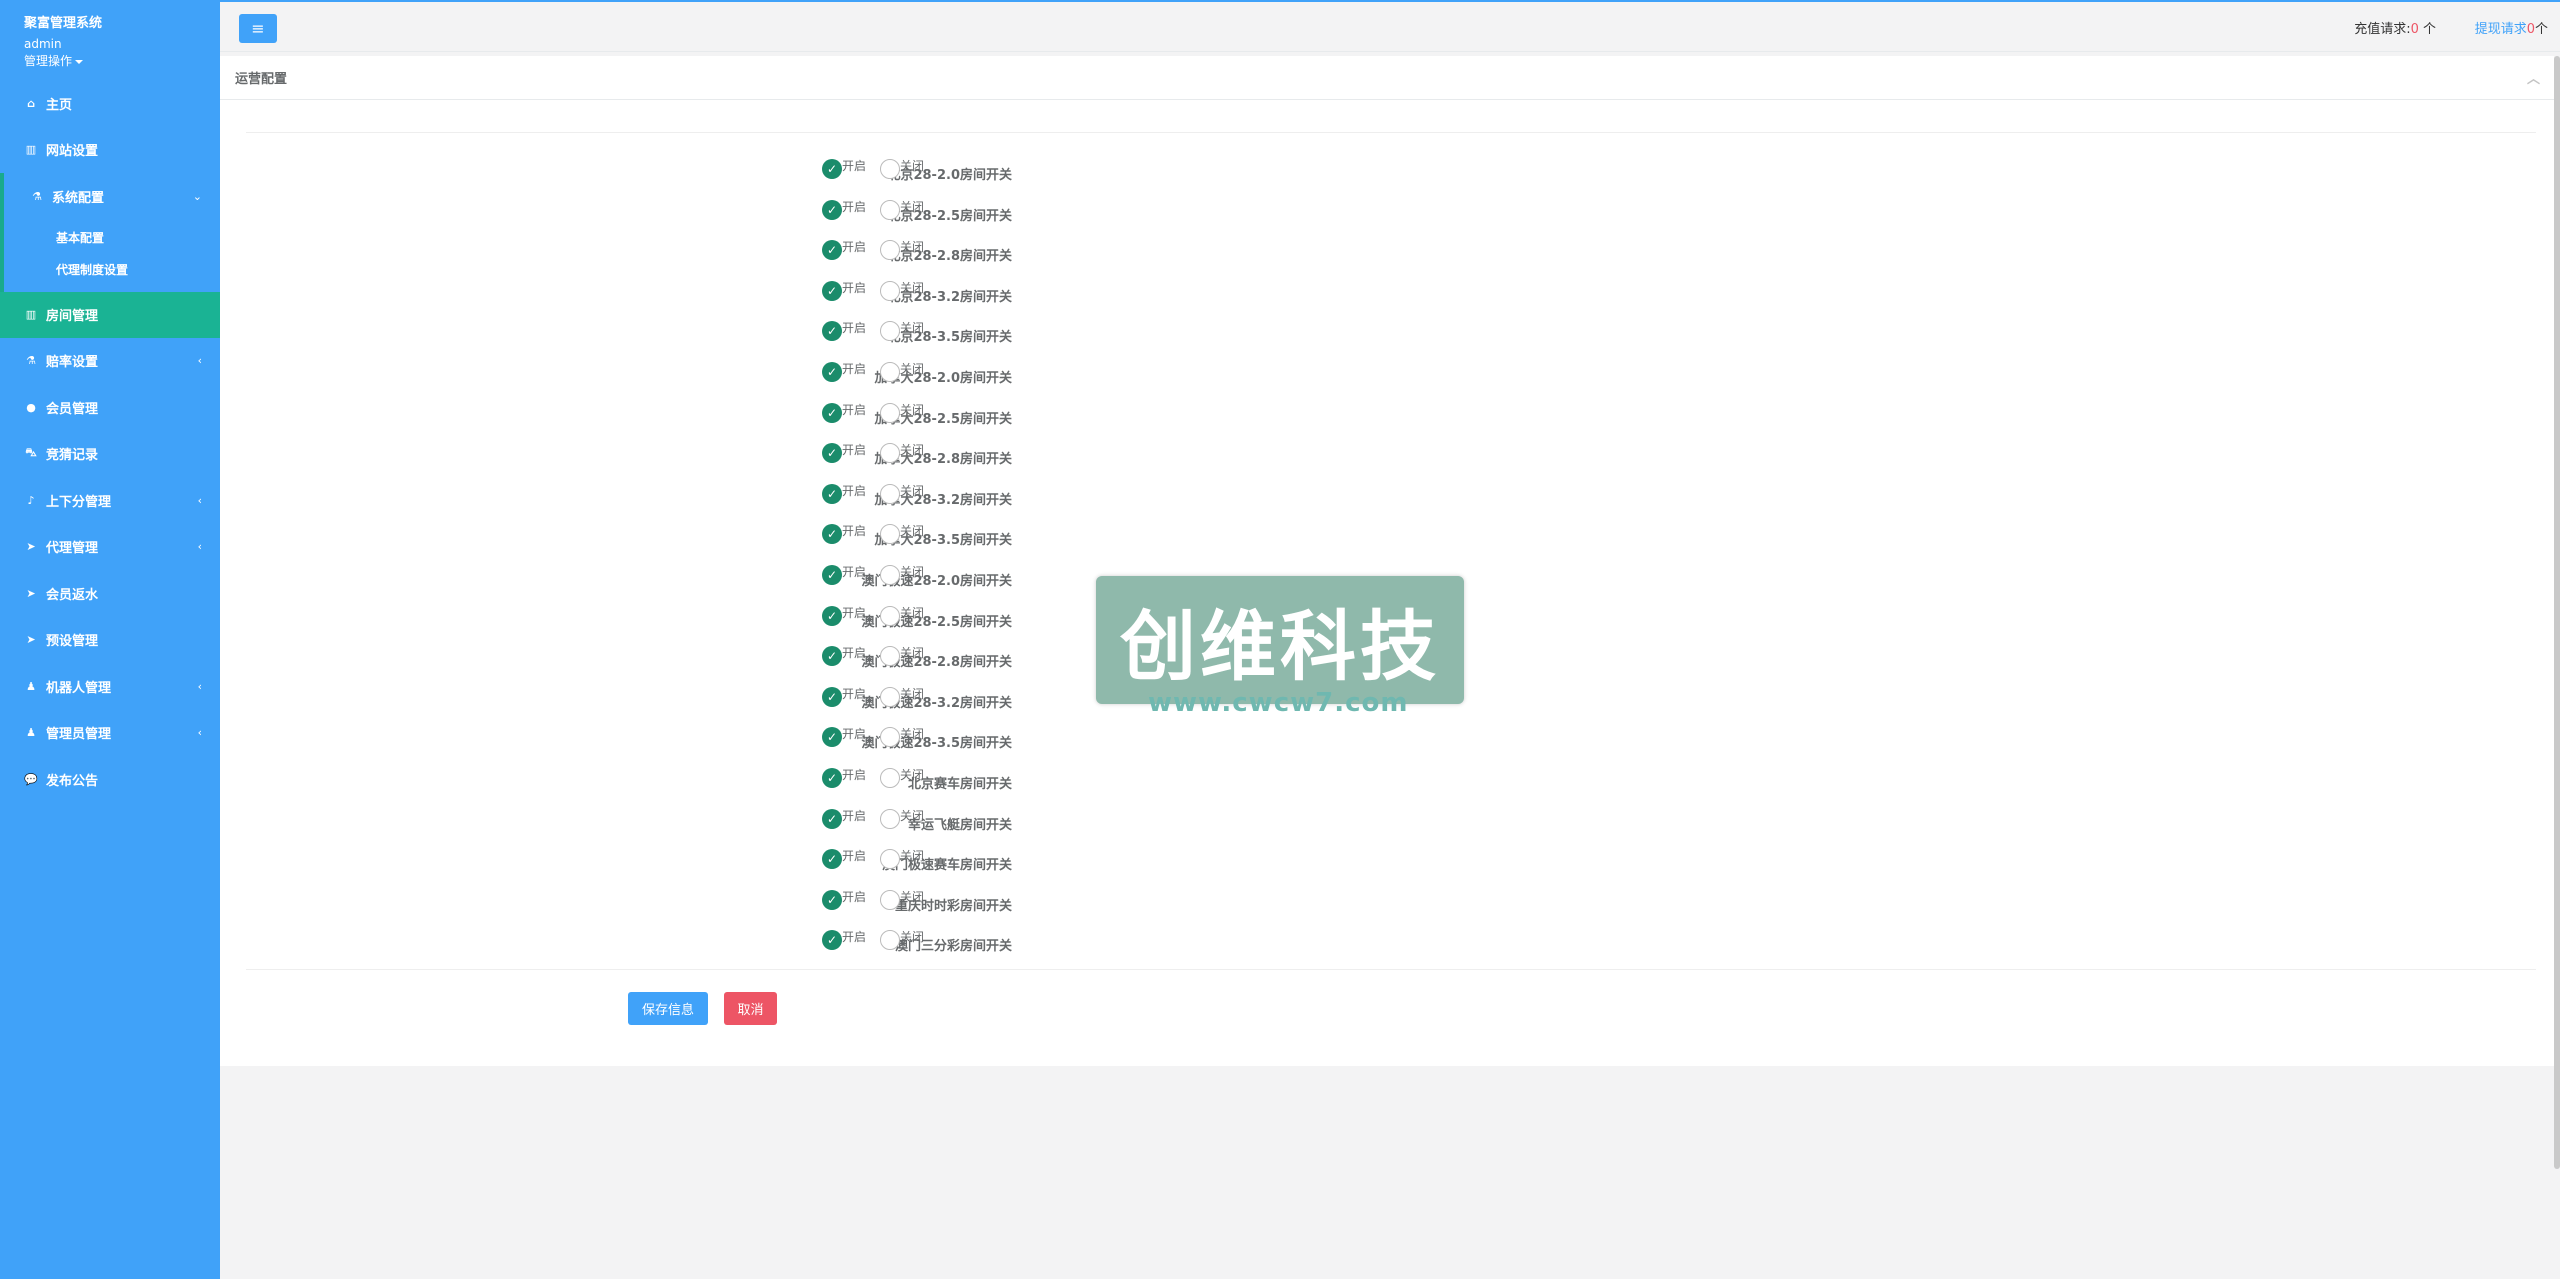 This screenshot has width=2560, height=1279. Describe the element at coordinates (110, 454) in the screenshot. I see `sidebar-item-6: ⛍ 竞猜记录` at that location.